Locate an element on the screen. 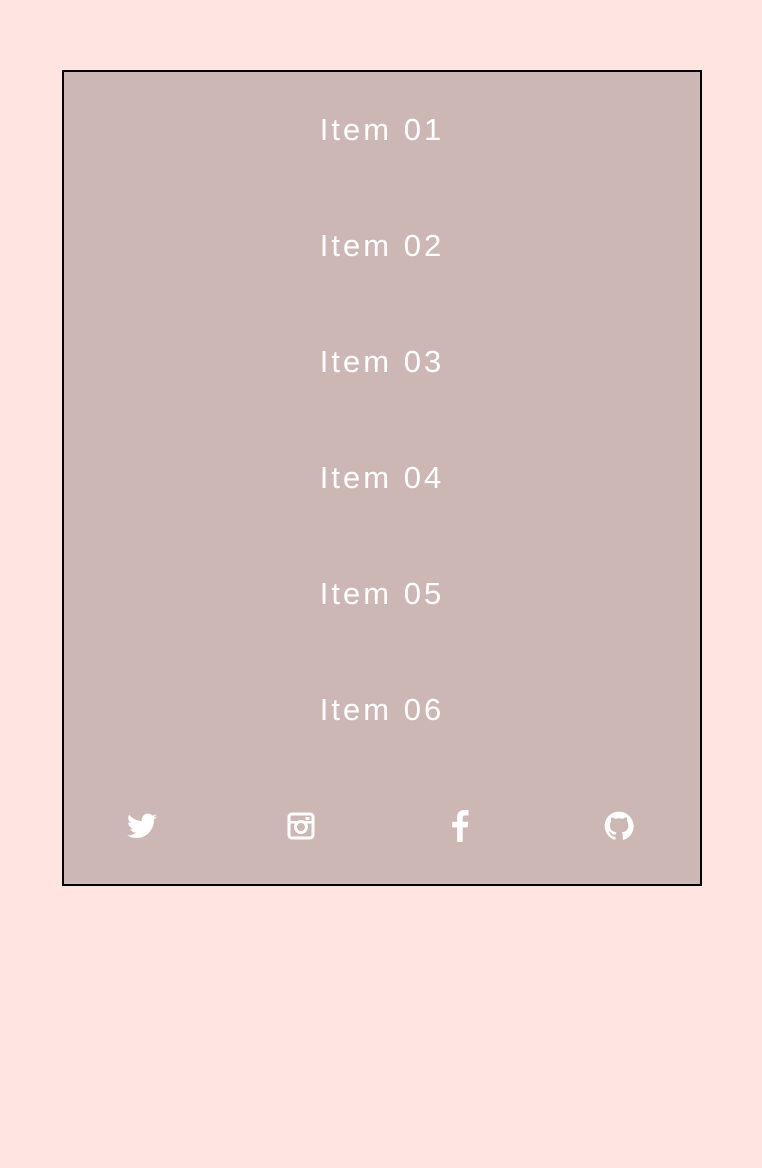  menu-item-03: Item 03 is located at coordinates (382, 362).